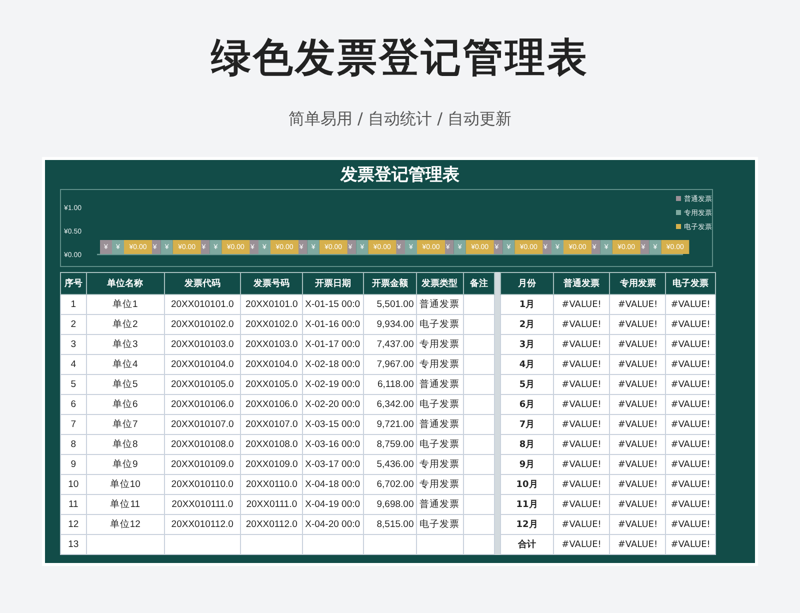  Describe the element at coordinates (73, 484) in the screenshot. I see `table-cell: 10` at that location.